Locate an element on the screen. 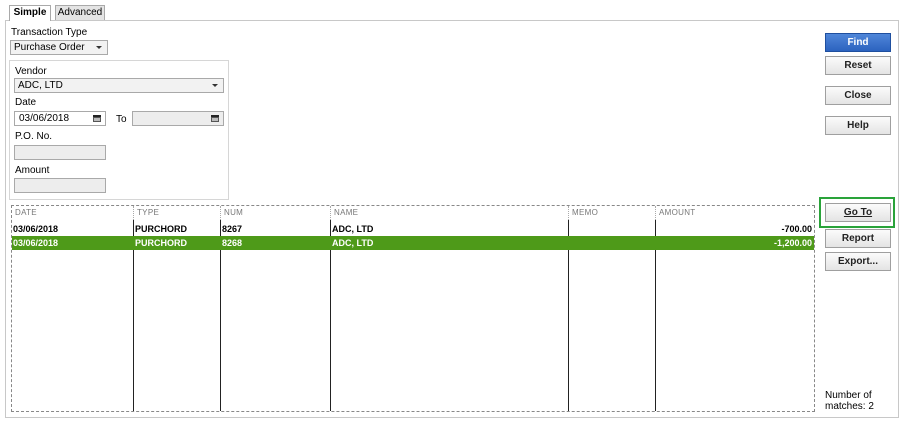 Image resolution: width=900 pixels, height=422 pixels. vendor-label: Vendor is located at coordinates (31, 71).